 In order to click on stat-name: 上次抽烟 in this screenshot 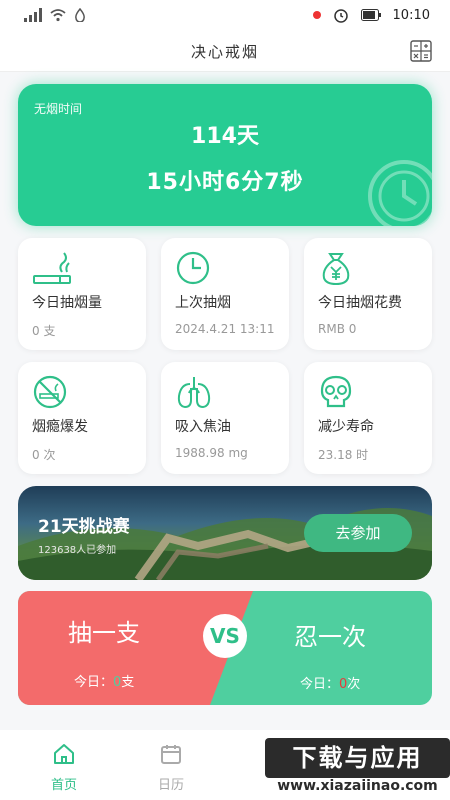, I will do `click(203, 303)`.